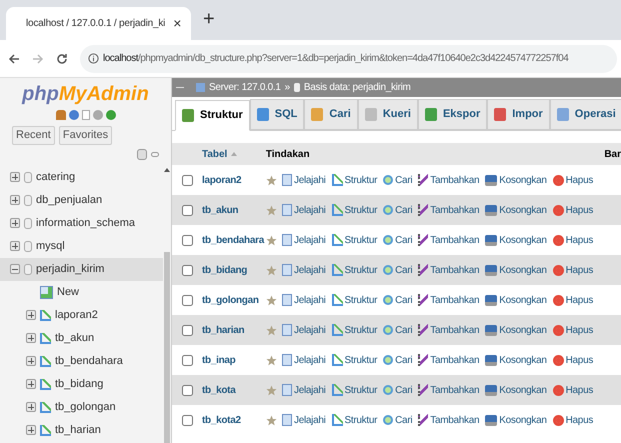  I want to click on back-icon, so click(14, 58).